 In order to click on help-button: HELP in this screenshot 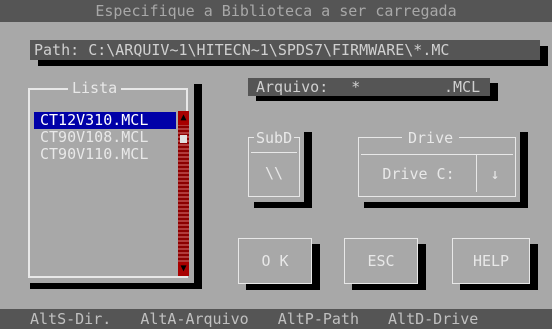, I will do `click(491, 261)`.